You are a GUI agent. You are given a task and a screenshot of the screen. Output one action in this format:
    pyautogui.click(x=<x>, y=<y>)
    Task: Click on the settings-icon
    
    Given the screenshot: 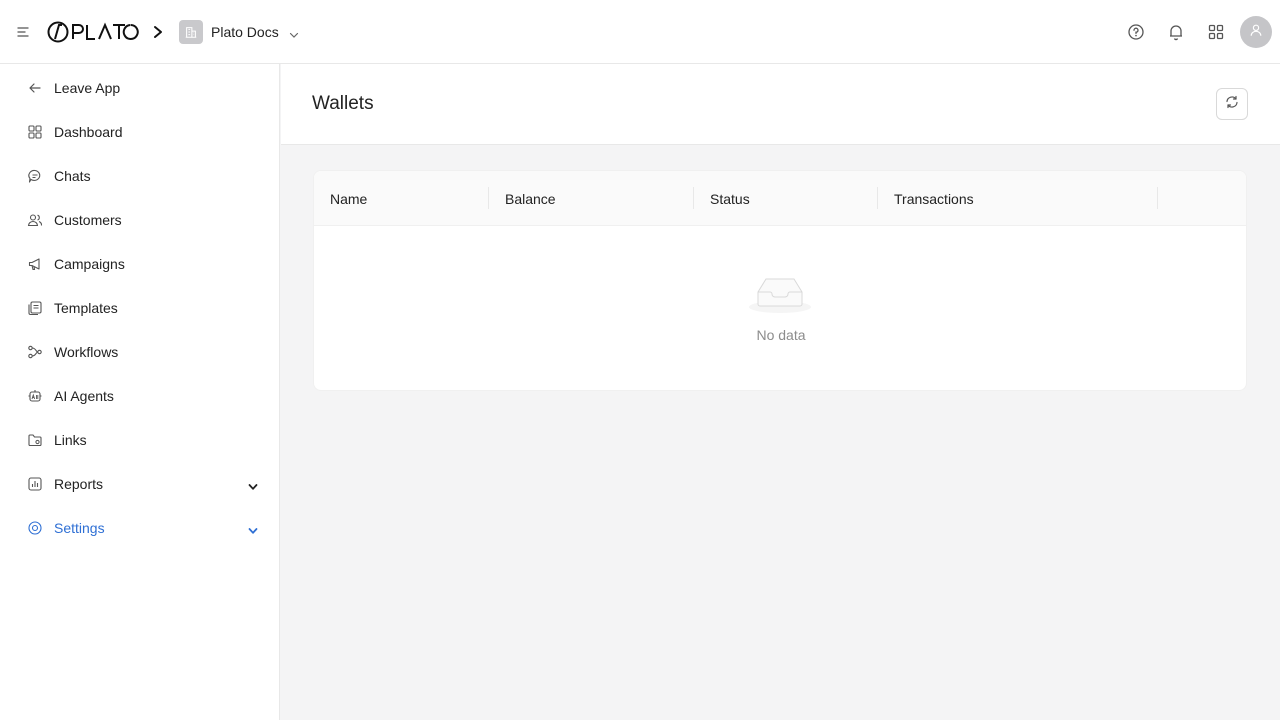 What is the action you would take?
    pyautogui.click(x=35, y=528)
    